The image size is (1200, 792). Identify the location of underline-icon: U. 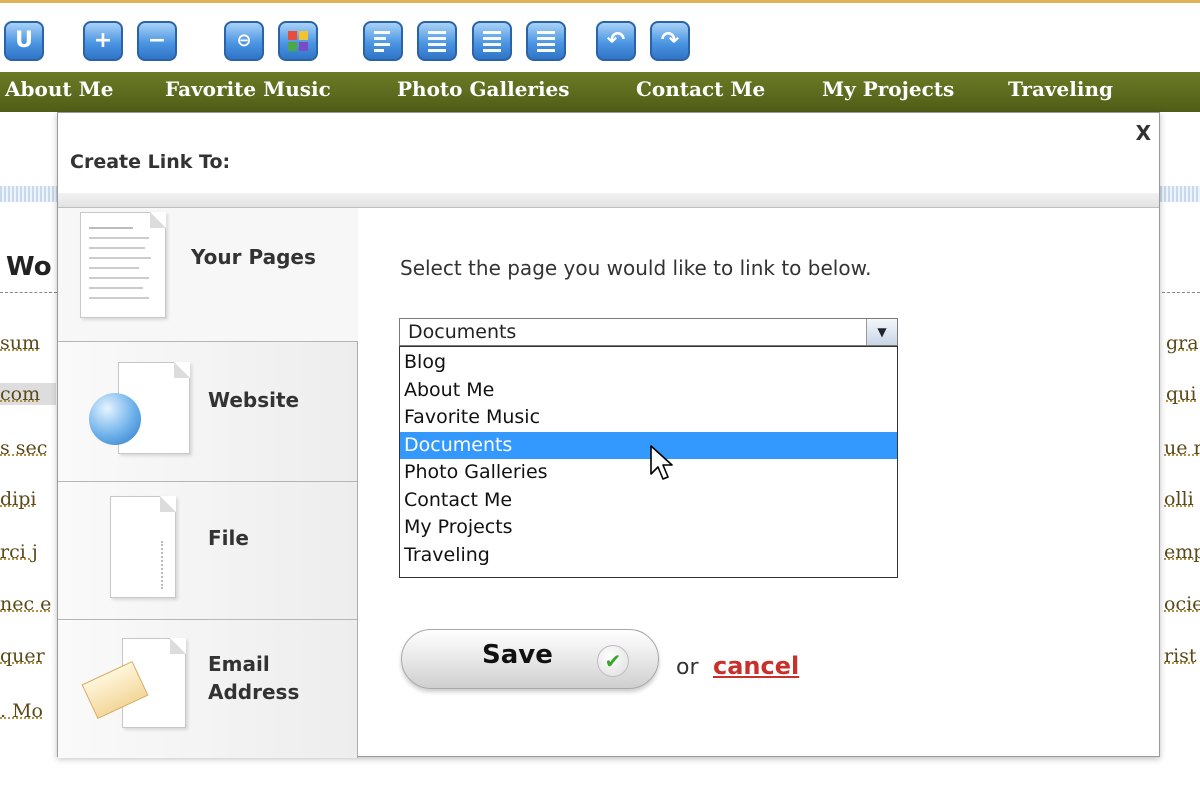
(24, 40).